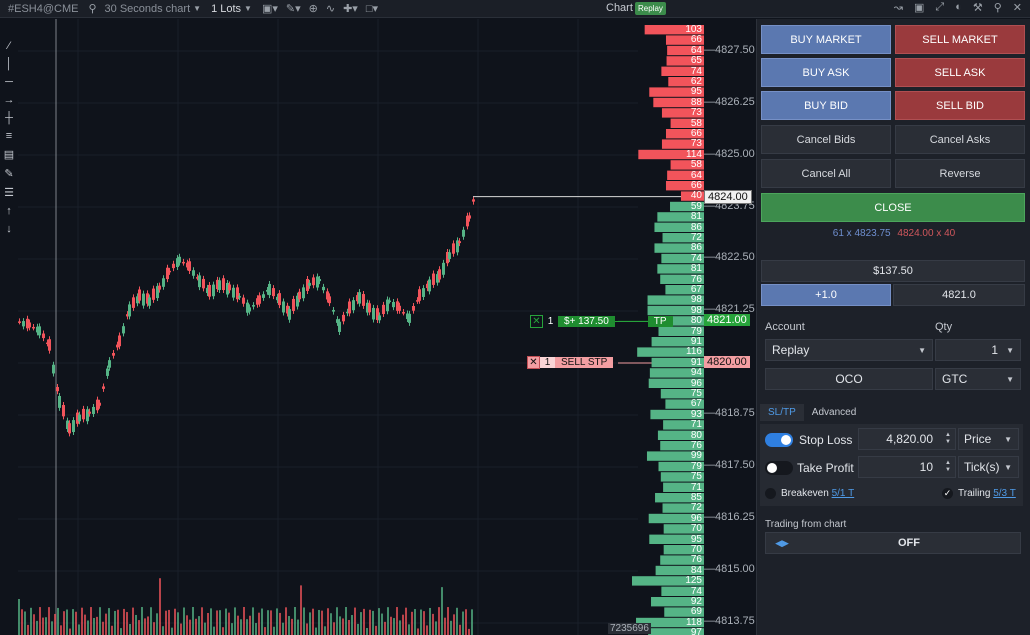 Image resolution: width=1030 pixels, height=635 pixels. I want to click on qty-select: 1 ▼, so click(978, 350).